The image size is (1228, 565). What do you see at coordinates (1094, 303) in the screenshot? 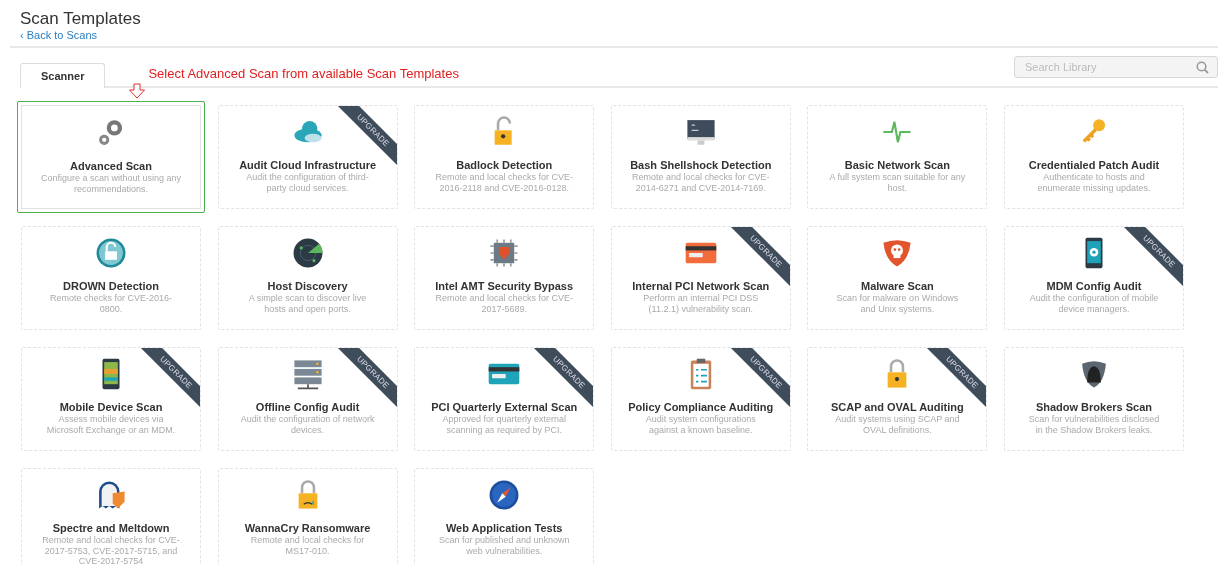
I see `template-description: Audit the configuration of mobile device managers.` at bounding box center [1094, 303].